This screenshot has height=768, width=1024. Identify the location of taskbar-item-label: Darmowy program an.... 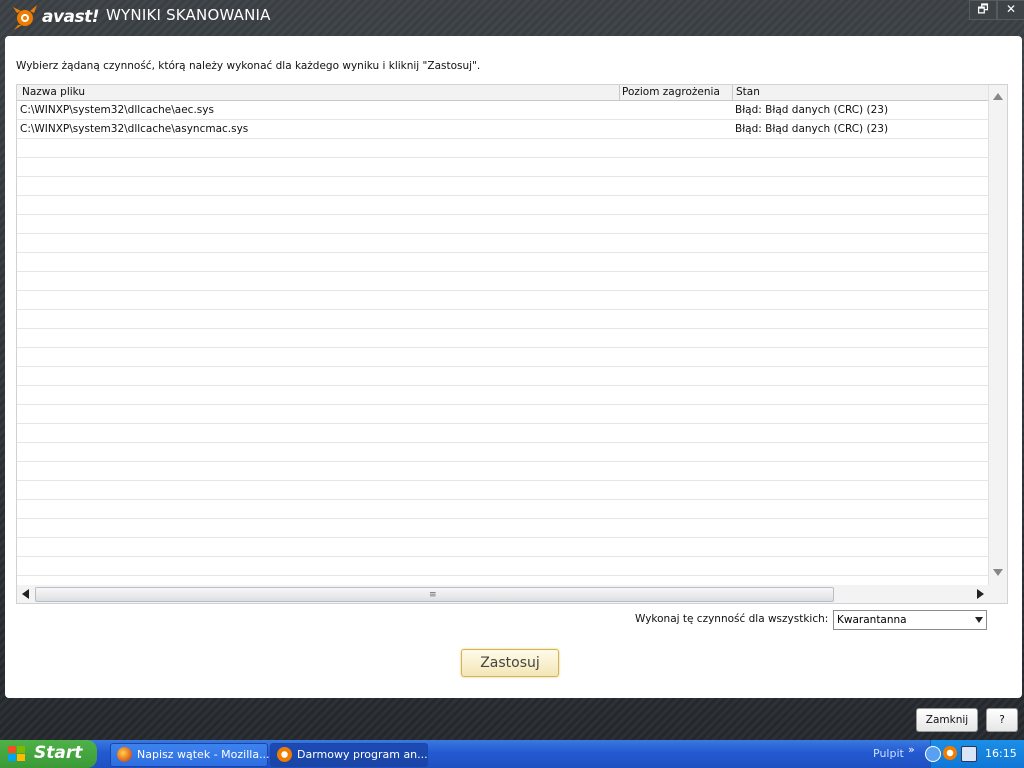
(362, 754).